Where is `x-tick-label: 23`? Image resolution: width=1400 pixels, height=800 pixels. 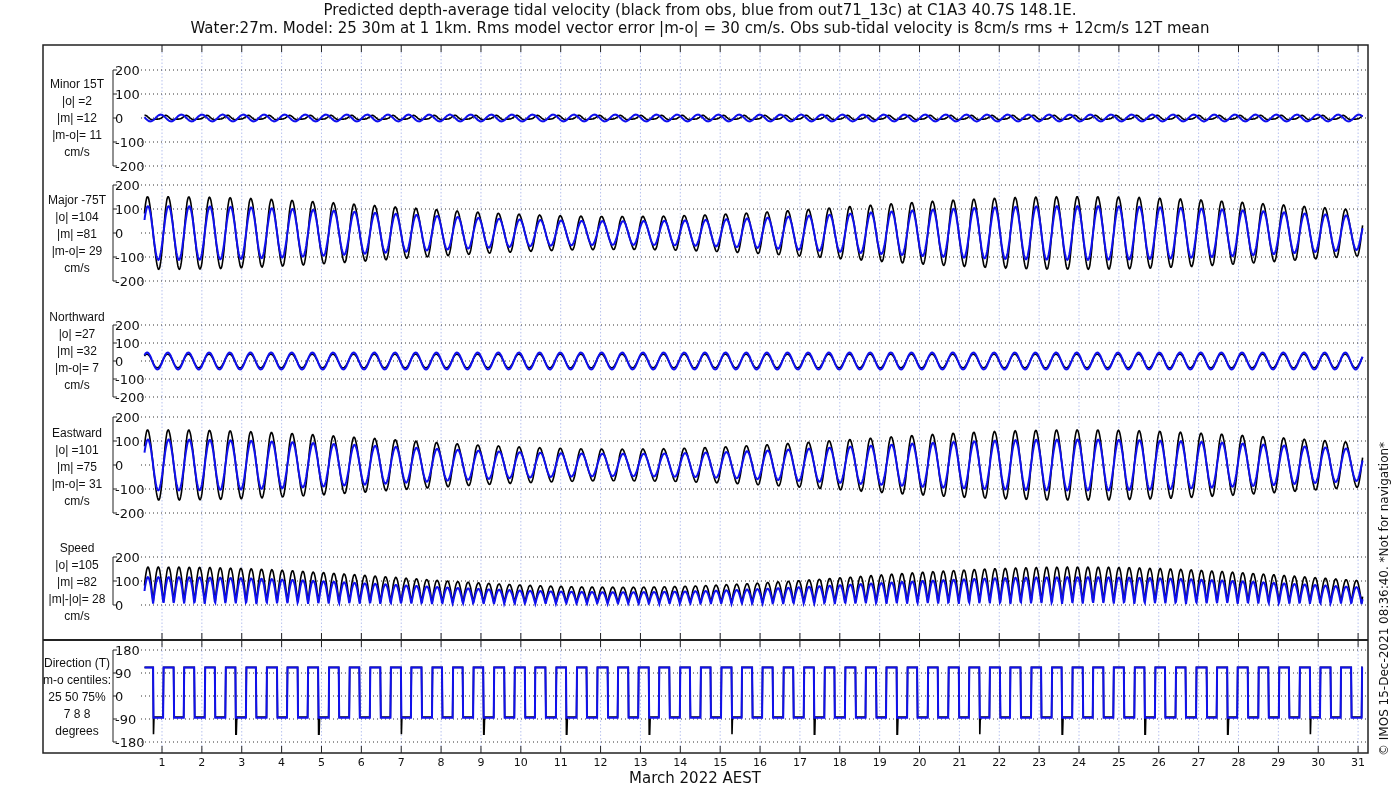
x-tick-label: 23 is located at coordinates (1039, 762).